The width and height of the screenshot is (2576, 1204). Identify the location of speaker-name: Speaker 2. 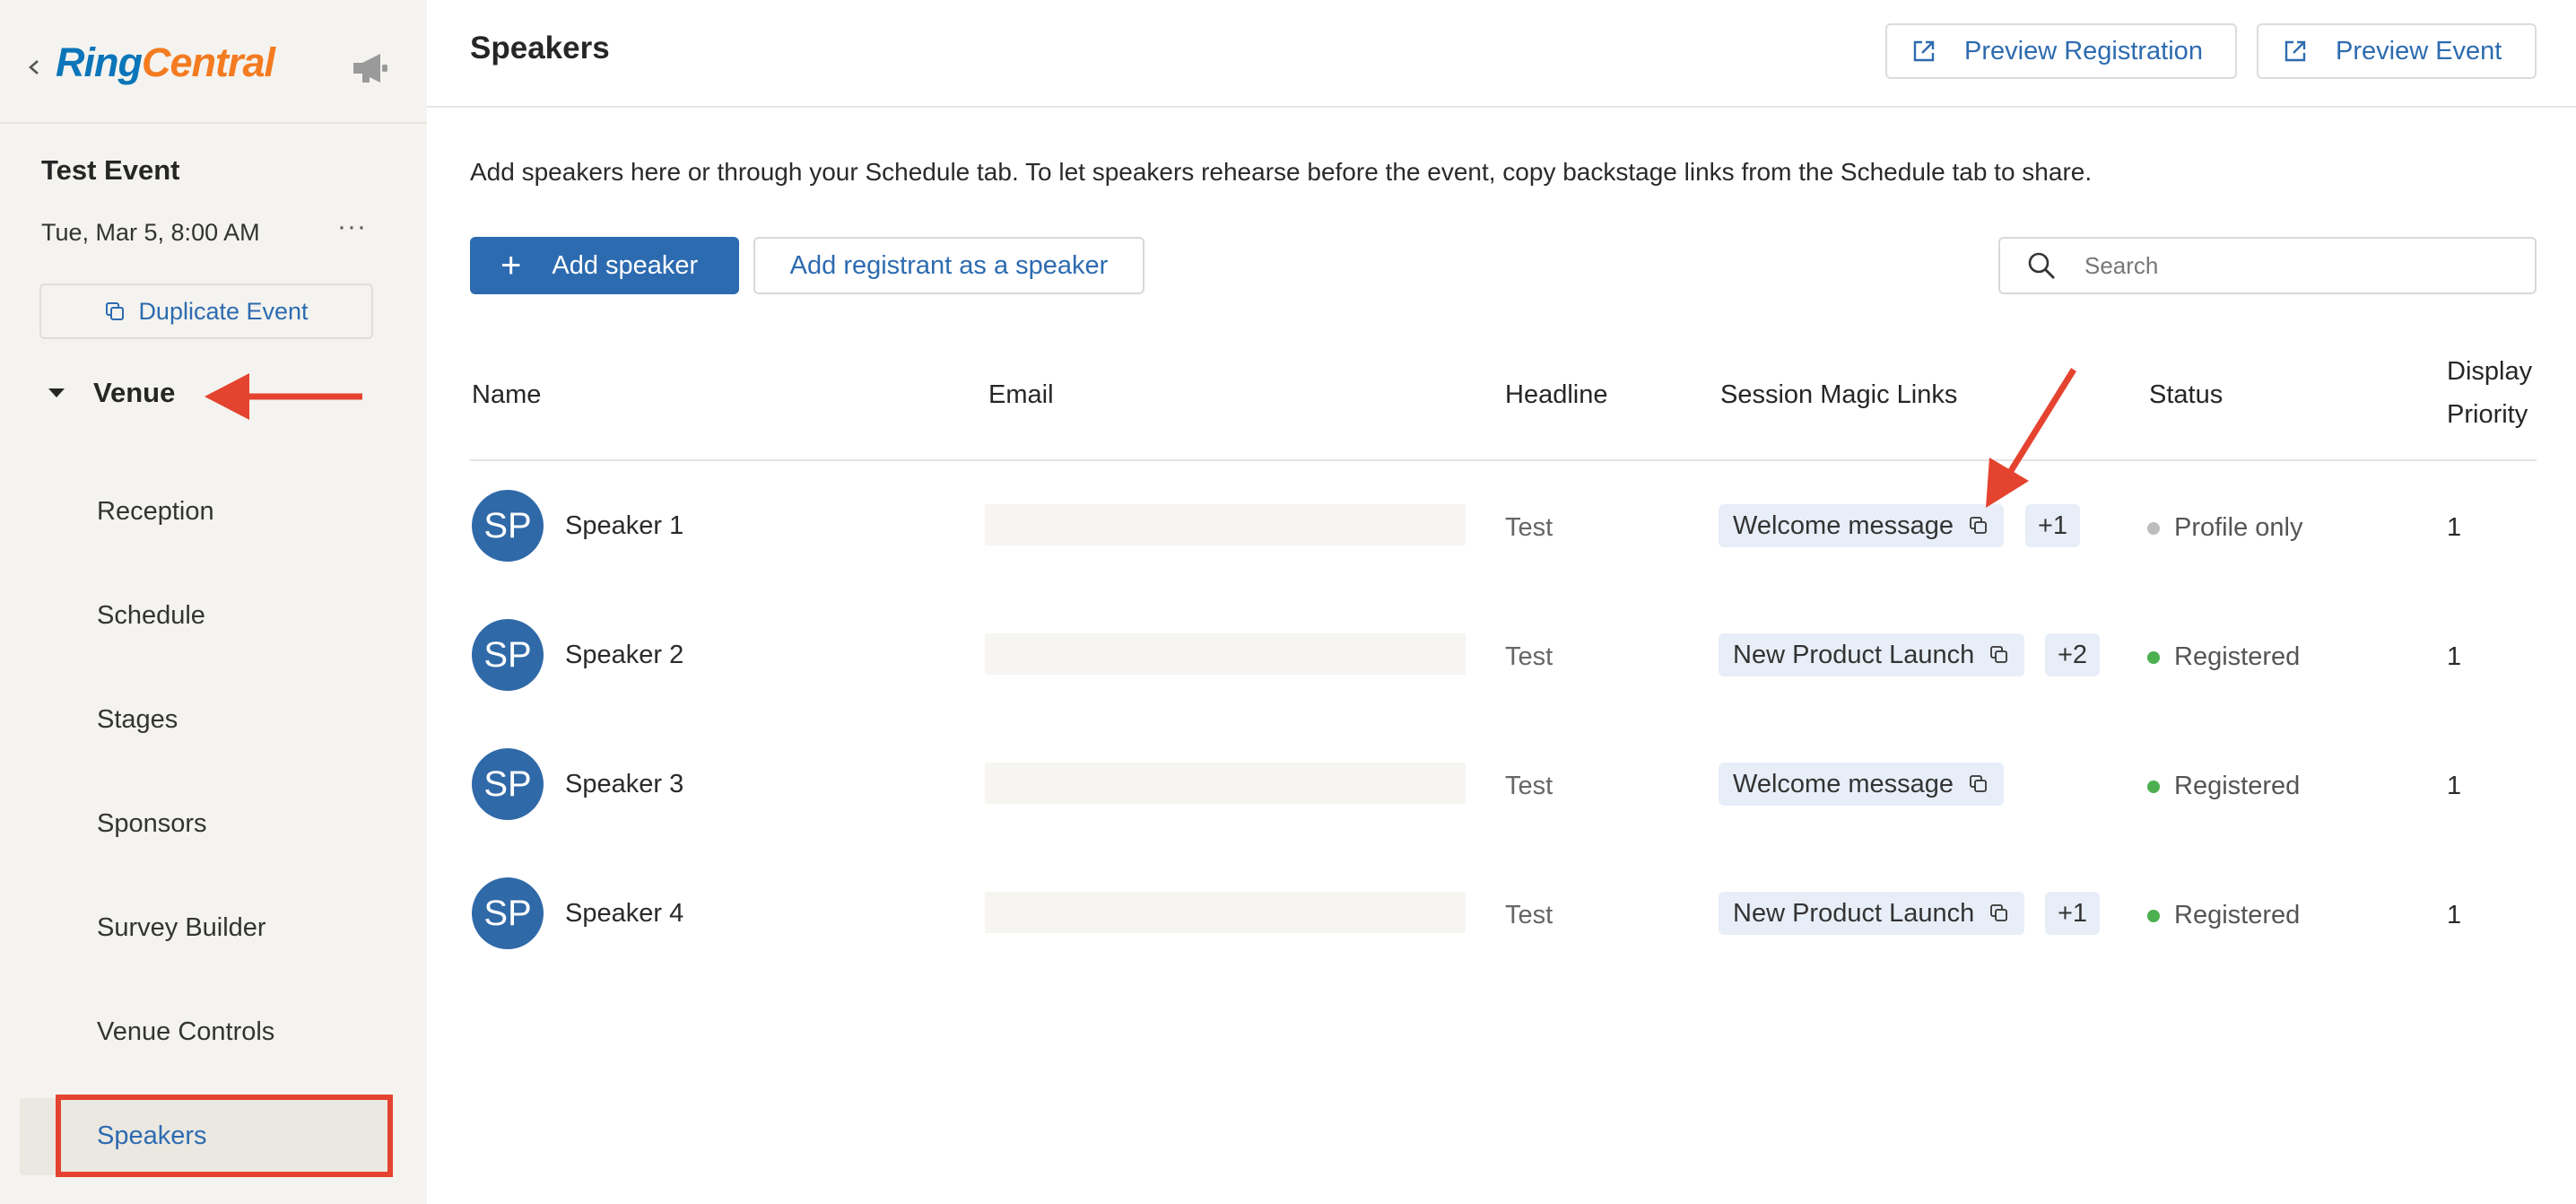
(624, 655).